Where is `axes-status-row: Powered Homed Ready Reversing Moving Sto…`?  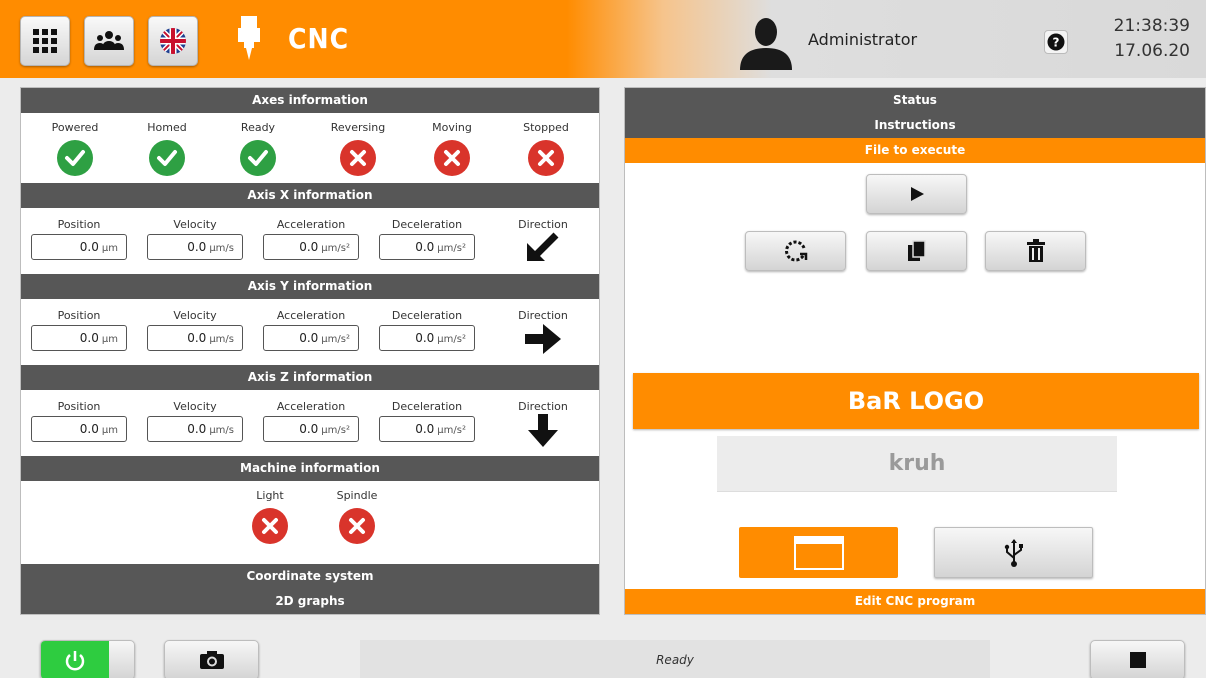 axes-status-row: Powered Homed Ready Reversing Moving Sto… is located at coordinates (310, 148).